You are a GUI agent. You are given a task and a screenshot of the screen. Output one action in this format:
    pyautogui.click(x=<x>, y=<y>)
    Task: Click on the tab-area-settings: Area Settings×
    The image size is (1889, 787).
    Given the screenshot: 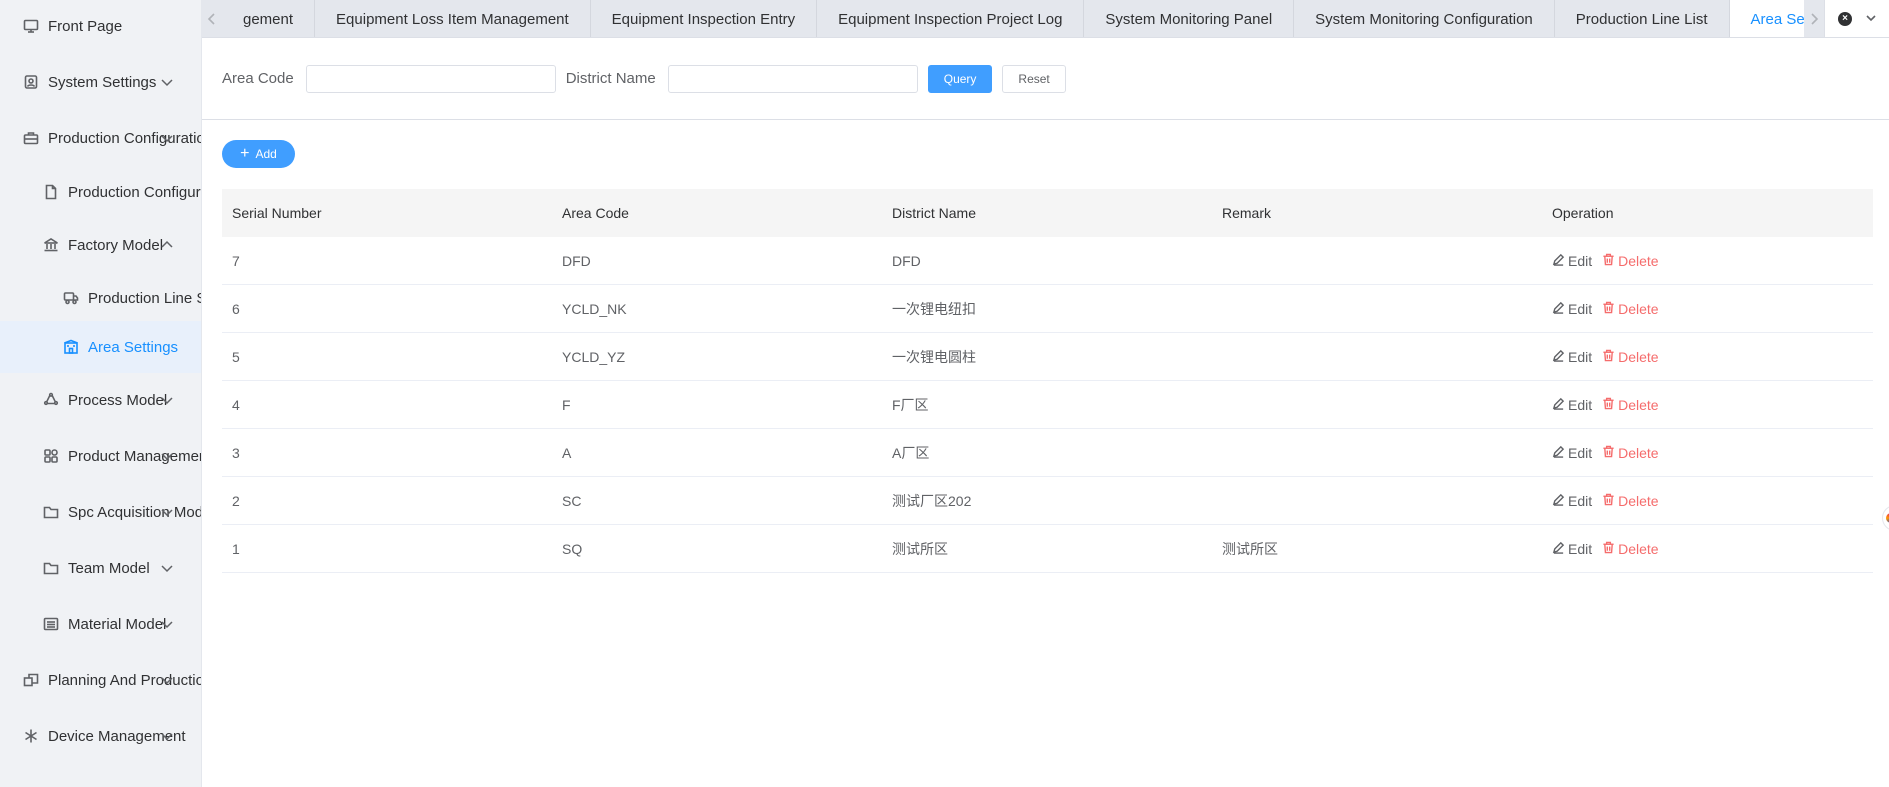 What is the action you would take?
    pyautogui.click(x=1766, y=18)
    